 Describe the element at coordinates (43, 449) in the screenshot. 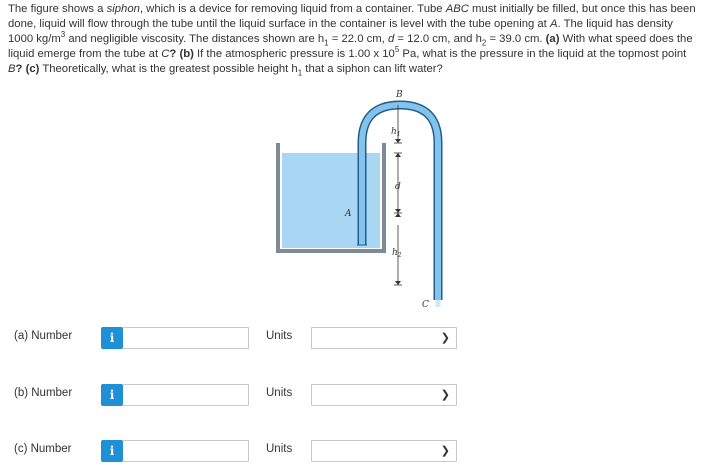

I see `number-label: (c) Number` at that location.